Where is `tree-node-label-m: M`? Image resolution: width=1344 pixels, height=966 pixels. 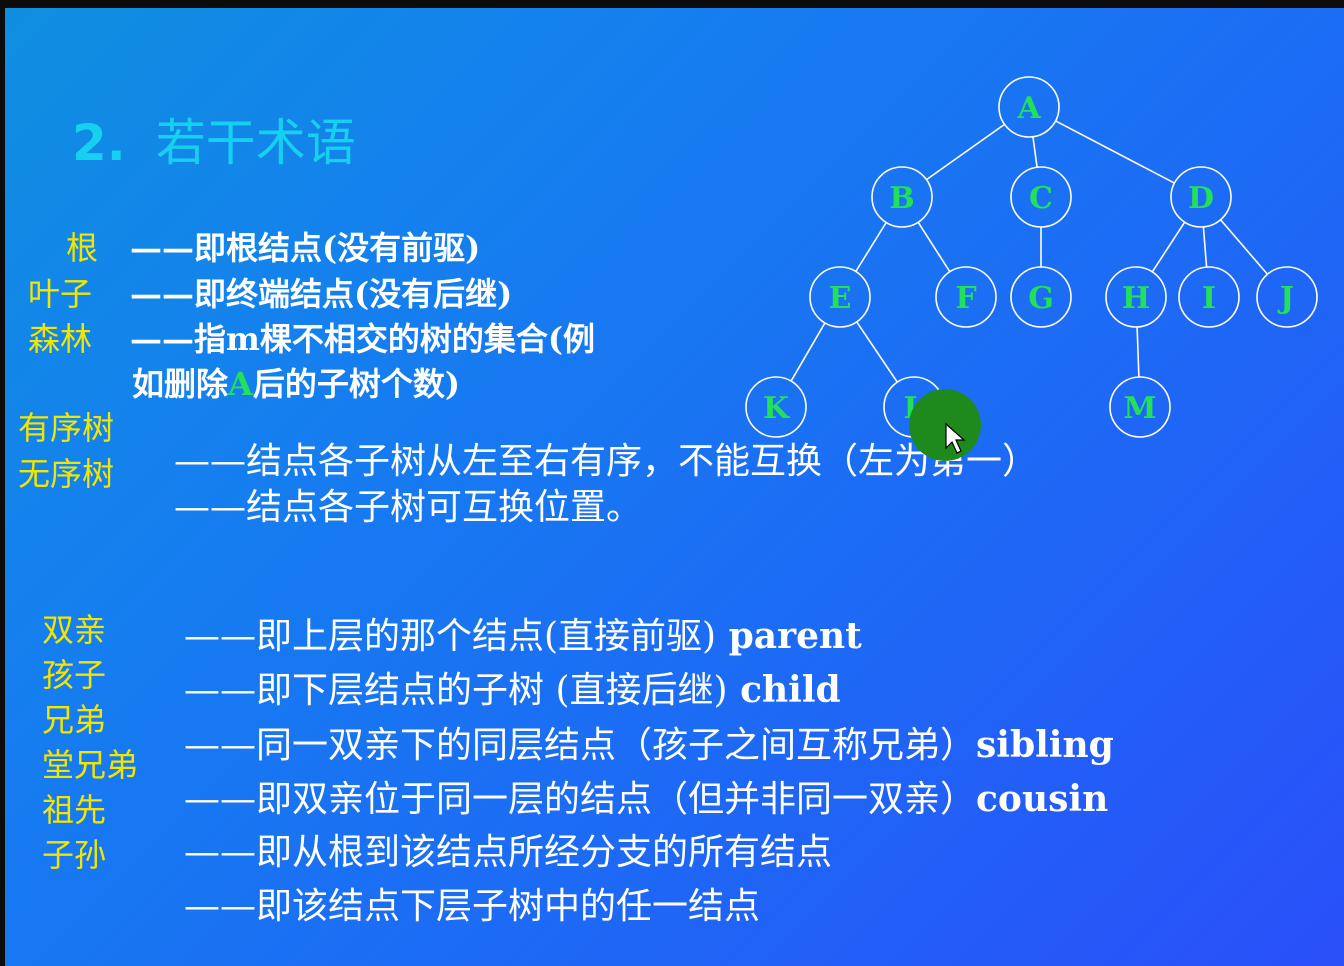 tree-node-label-m: M is located at coordinates (1139, 408).